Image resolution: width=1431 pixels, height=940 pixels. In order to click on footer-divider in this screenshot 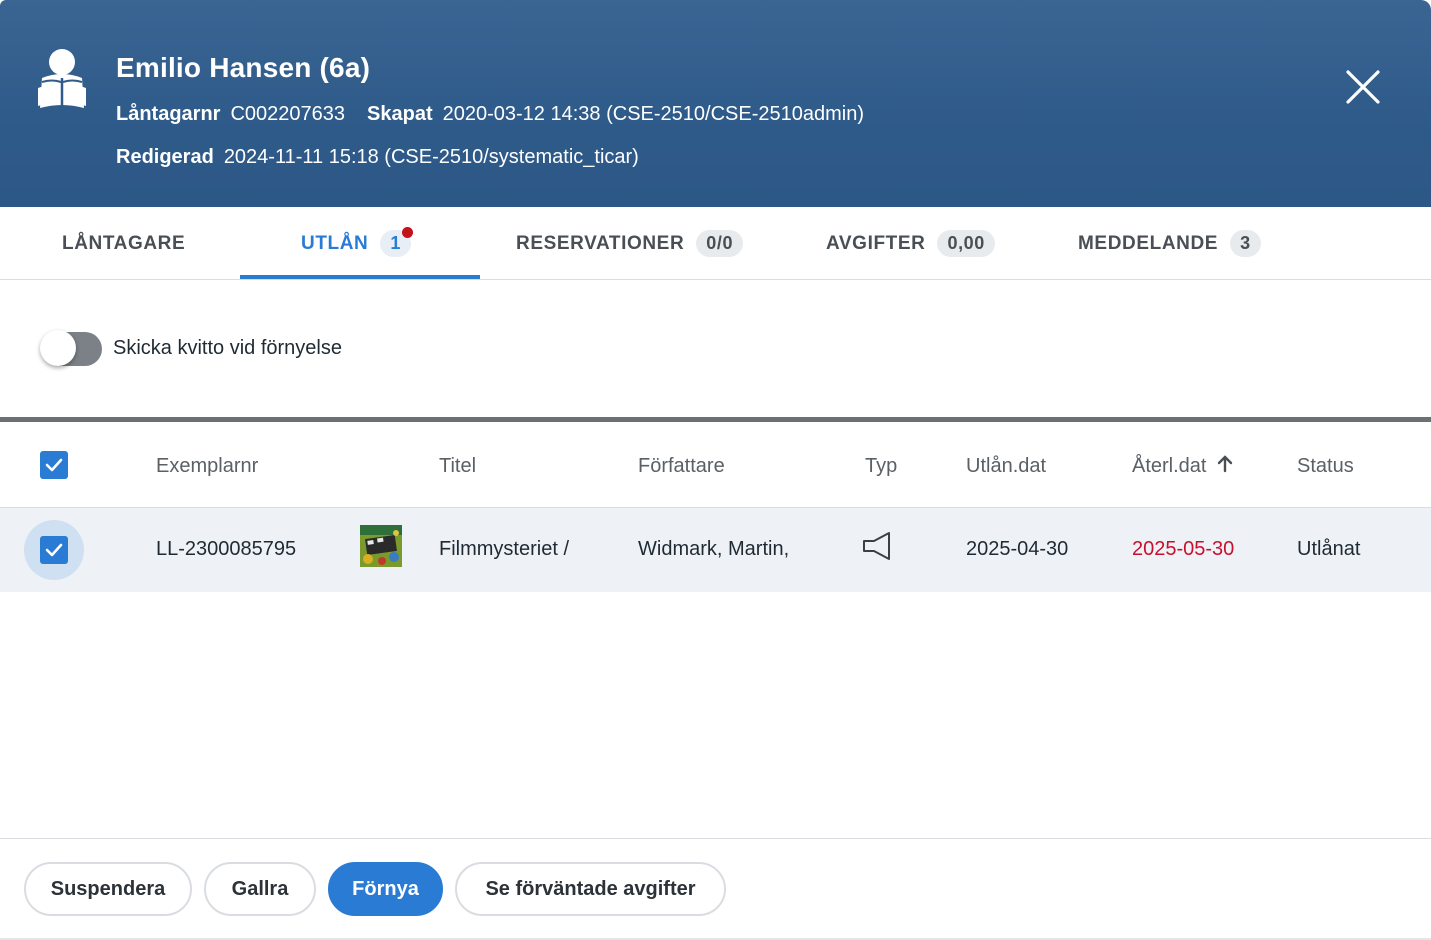, I will do `click(715, 838)`.